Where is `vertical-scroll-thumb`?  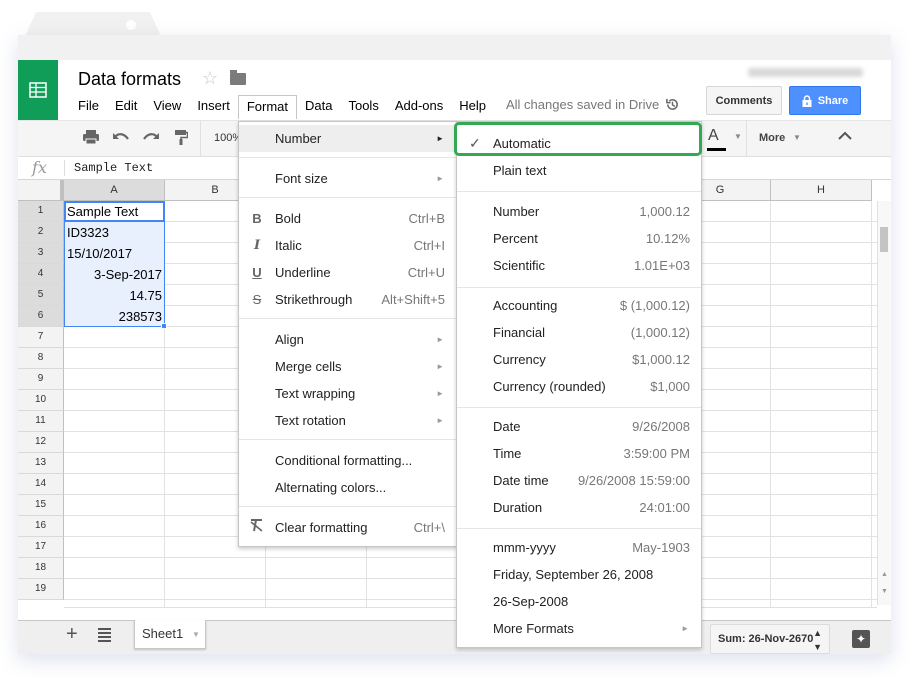
vertical-scroll-thumb is located at coordinates (884, 239).